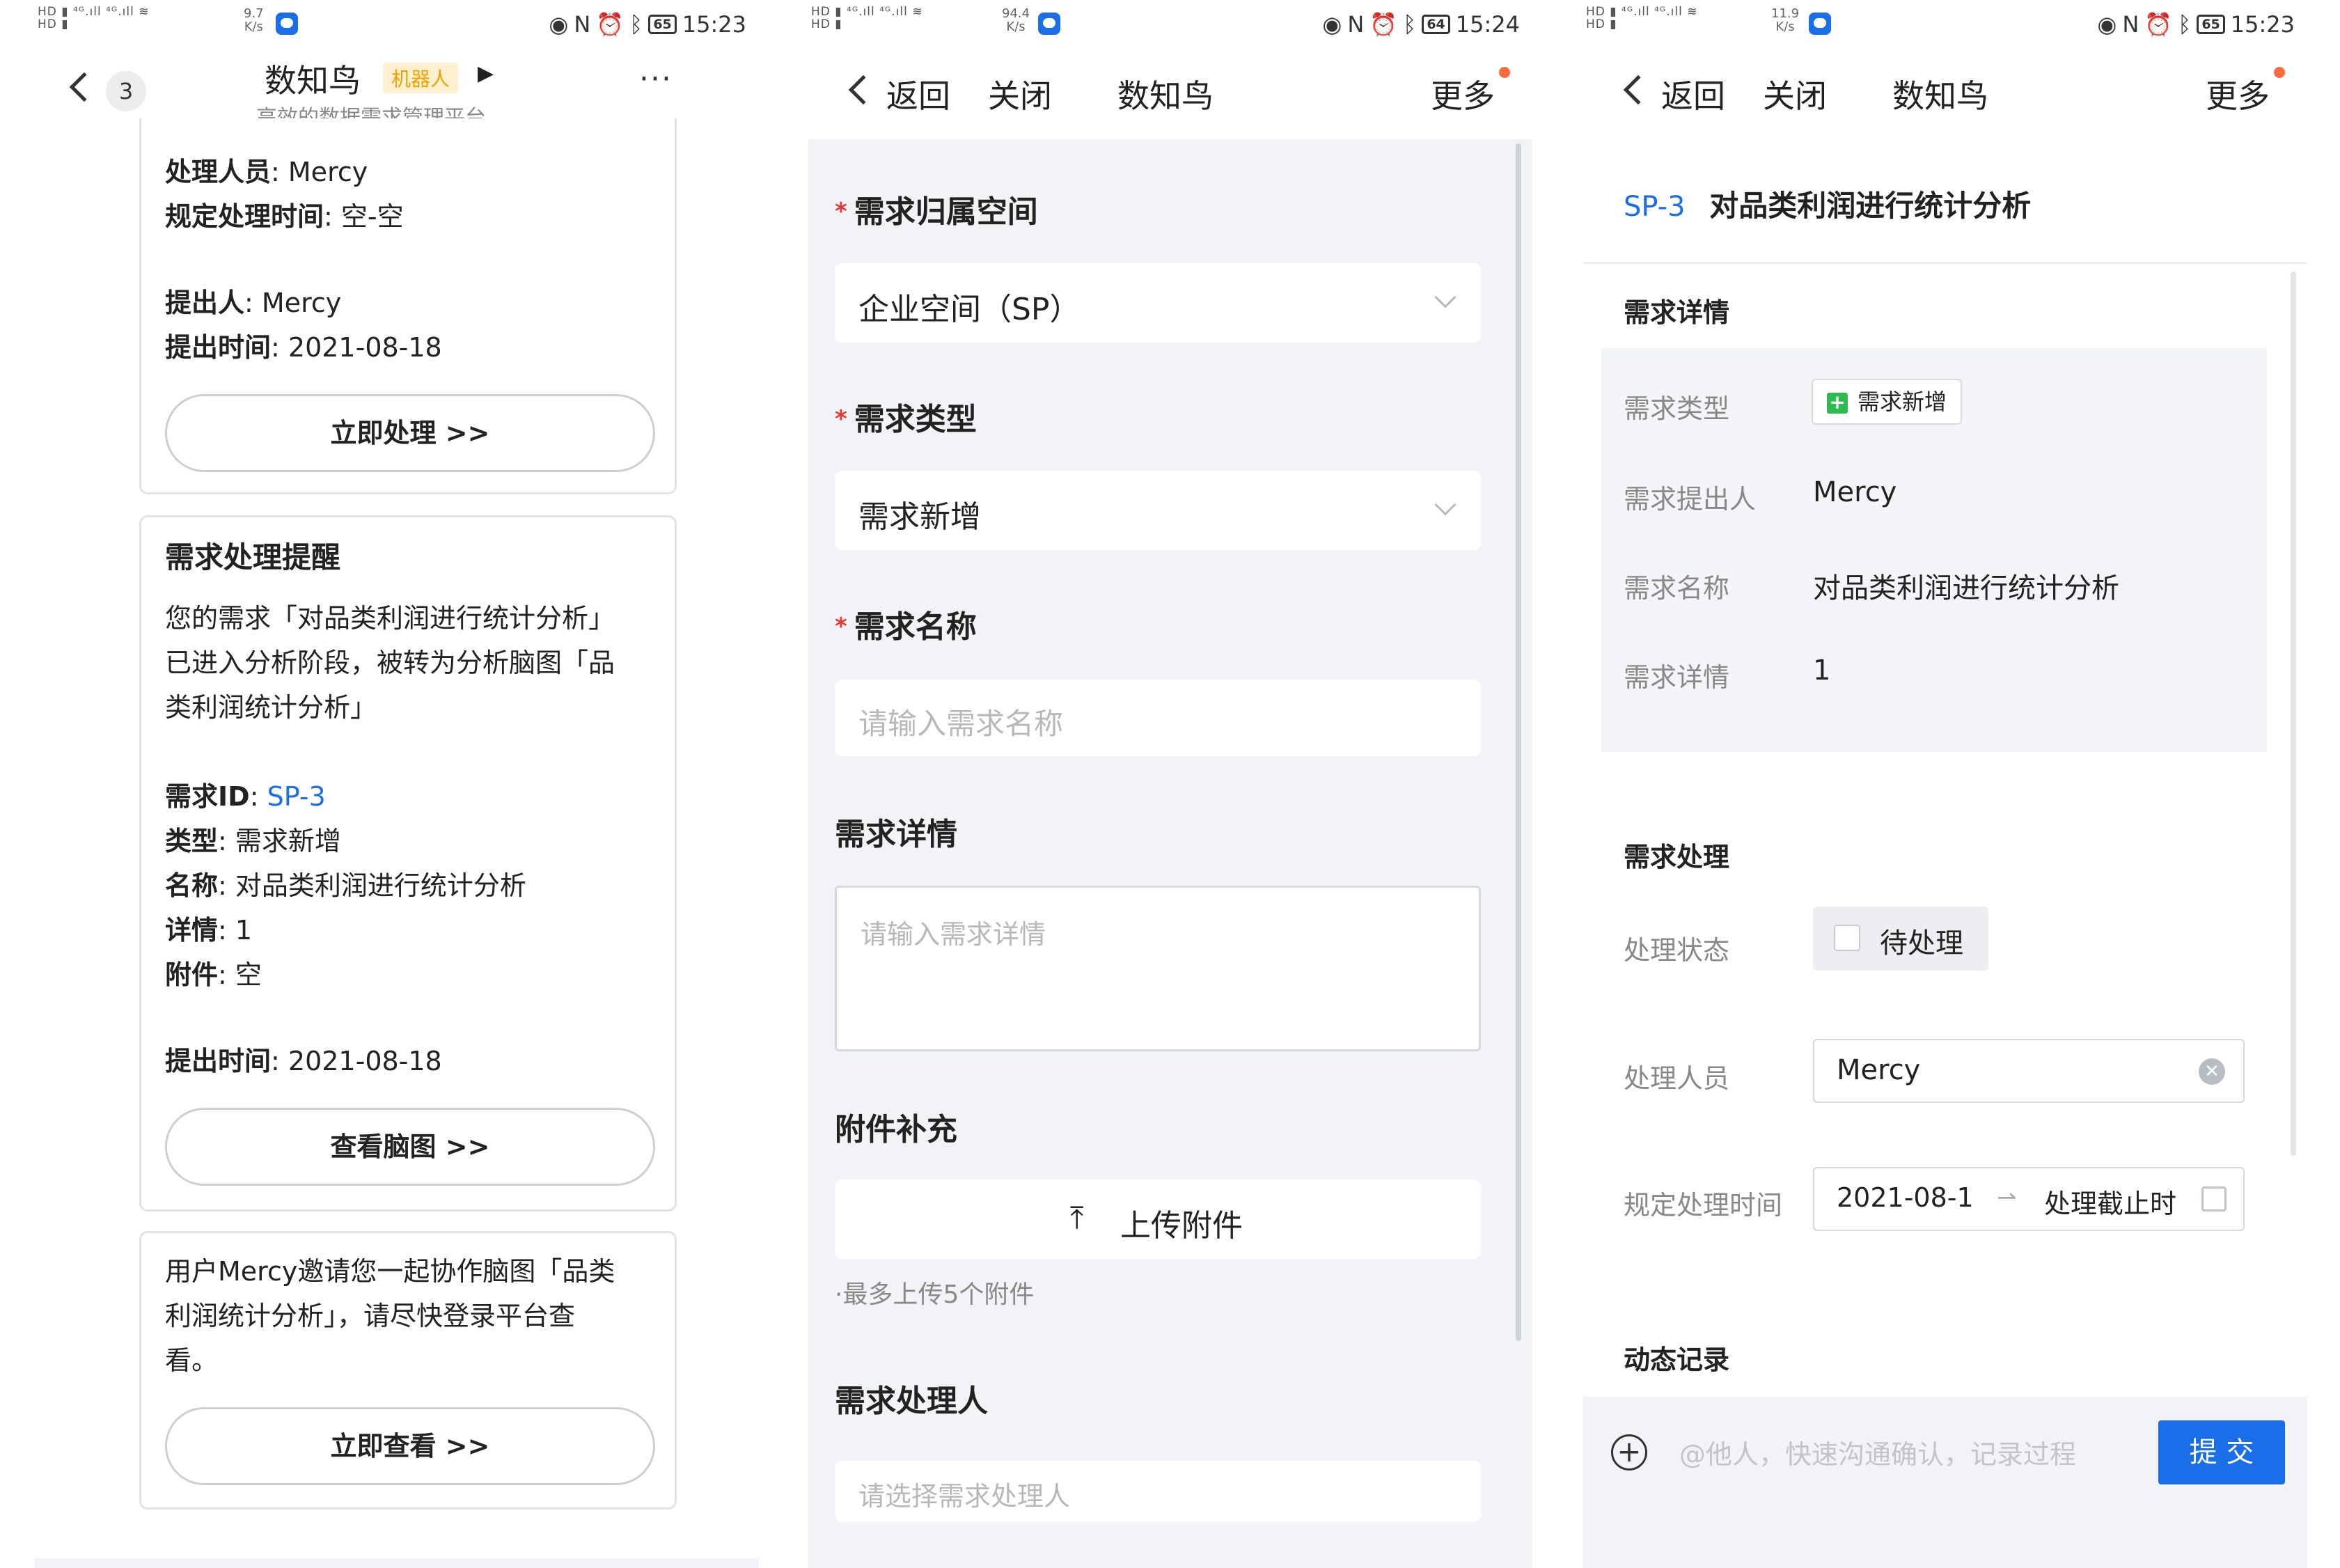 The image size is (2340, 1568). What do you see at coordinates (1504, 72) in the screenshot?
I see `notify-dot` at bounding box center [1504, 72].